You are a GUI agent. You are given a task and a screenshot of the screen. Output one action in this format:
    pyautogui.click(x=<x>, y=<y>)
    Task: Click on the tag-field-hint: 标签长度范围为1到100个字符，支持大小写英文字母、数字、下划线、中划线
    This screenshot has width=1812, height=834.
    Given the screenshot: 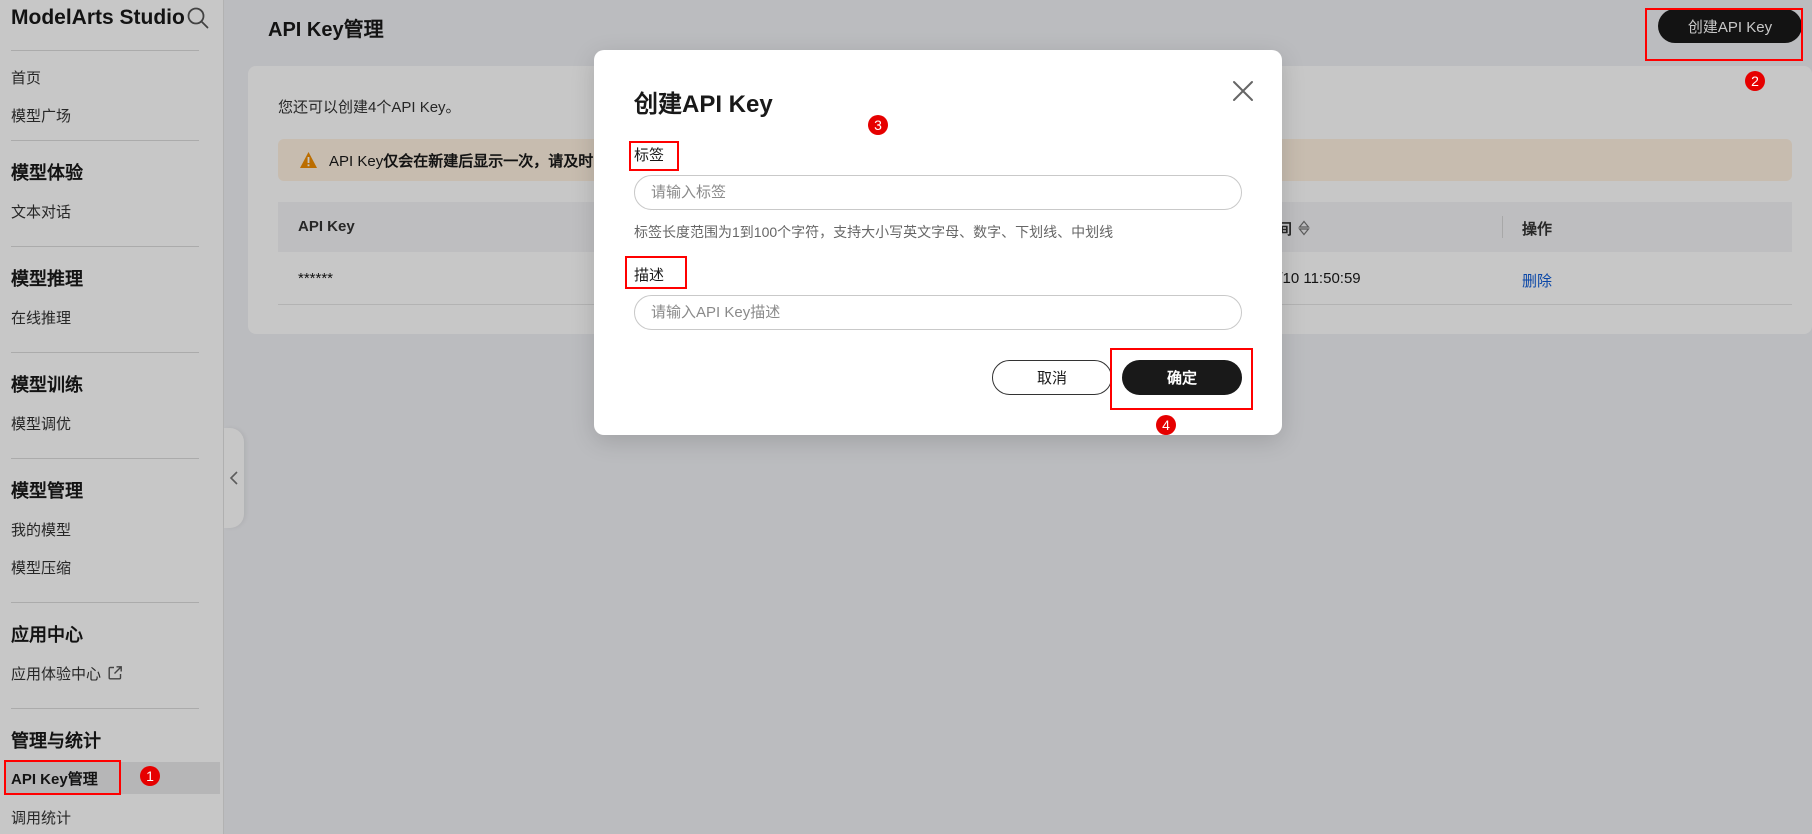 What is the action you would take?
    pyautogui.click(x=874, y=232)
    